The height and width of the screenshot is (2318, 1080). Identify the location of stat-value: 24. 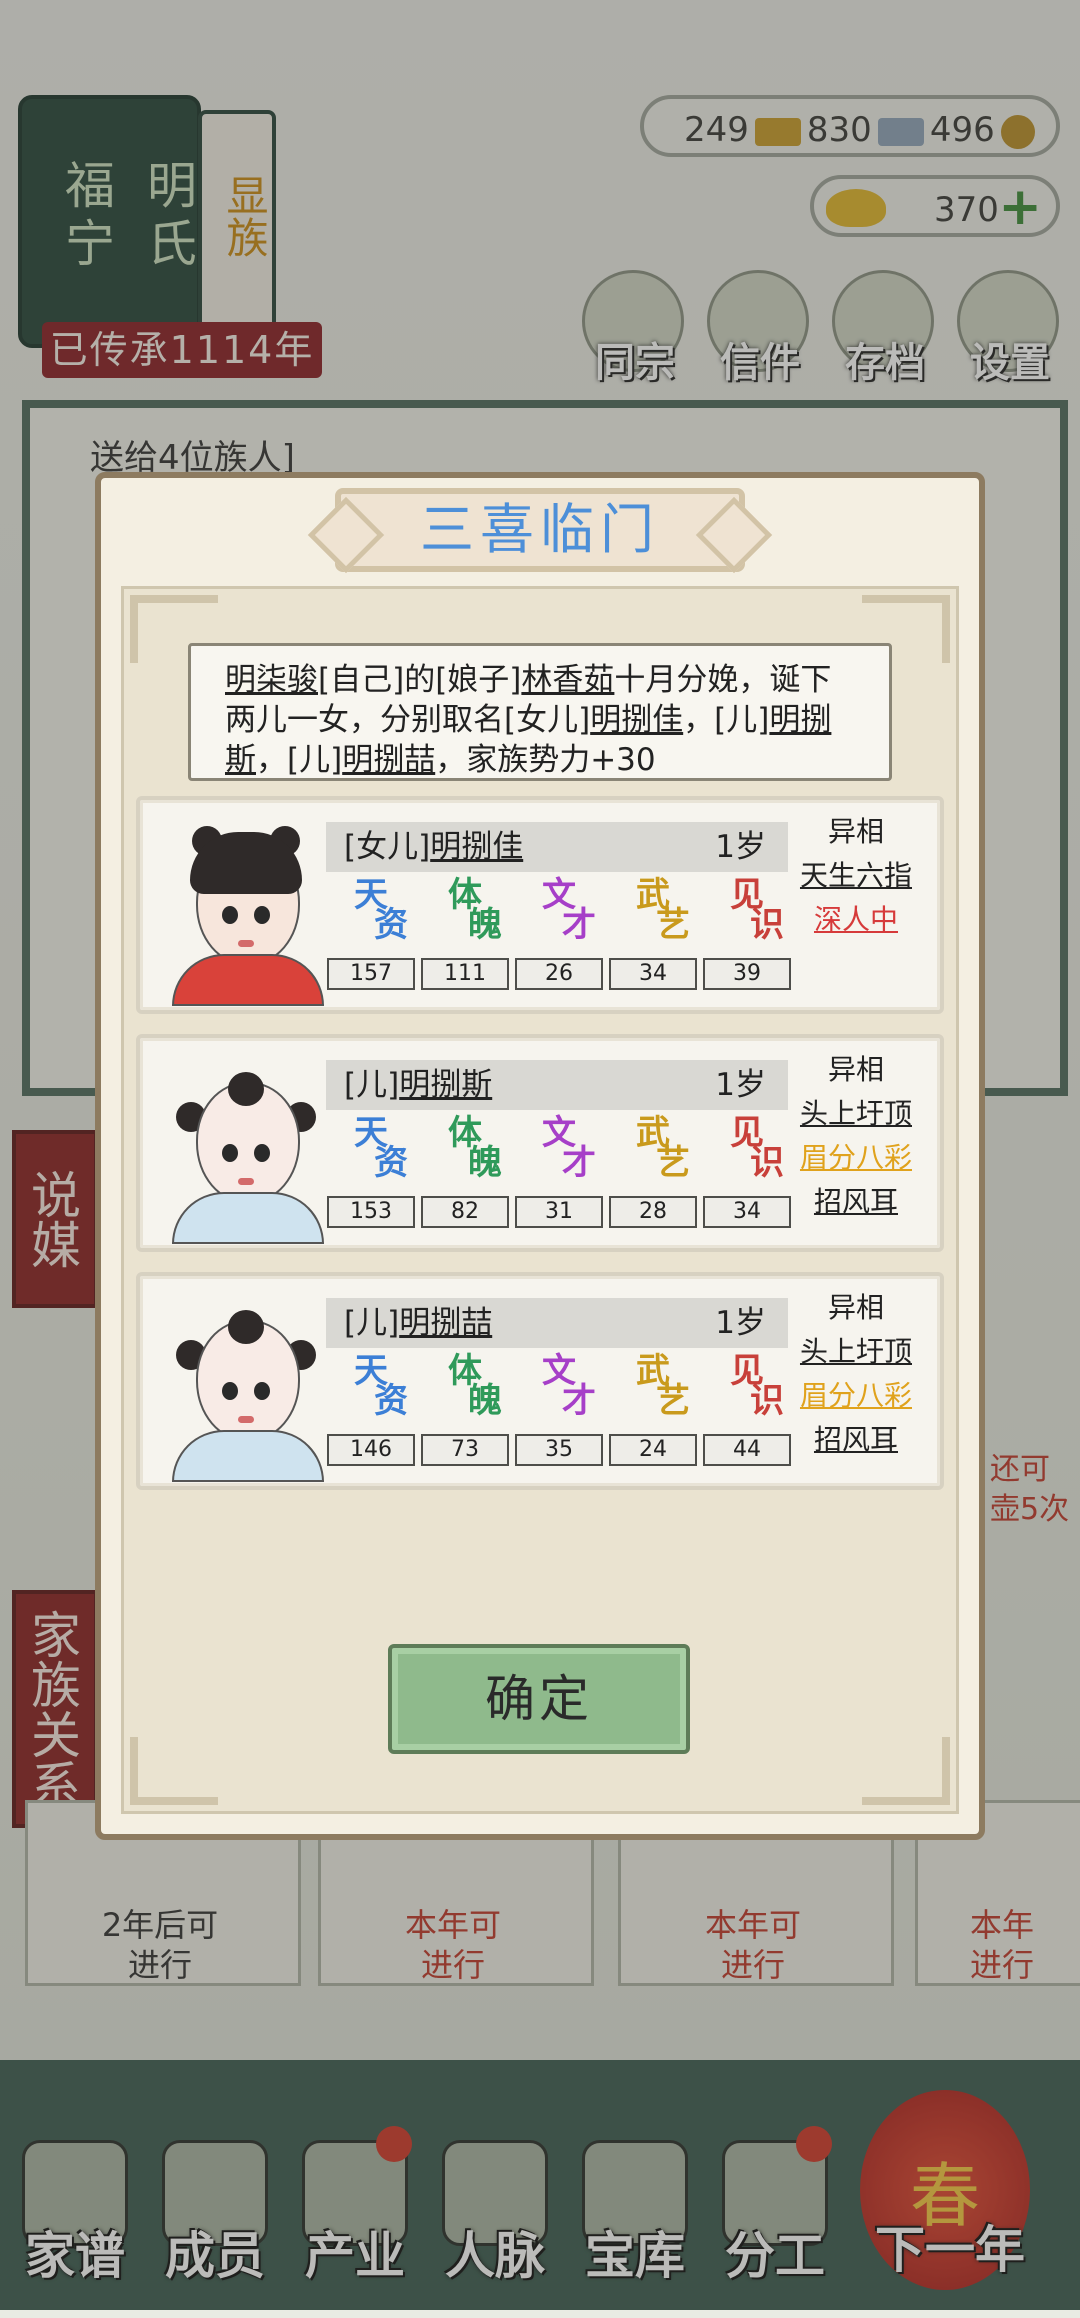
(653, 1450).